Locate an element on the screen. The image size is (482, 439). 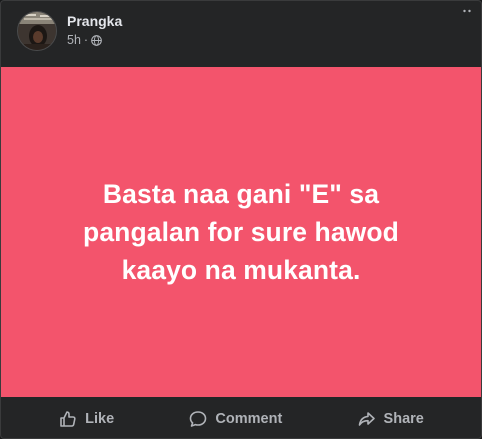
post-header: Prangka 5h · is located at coordinates (241, 34).